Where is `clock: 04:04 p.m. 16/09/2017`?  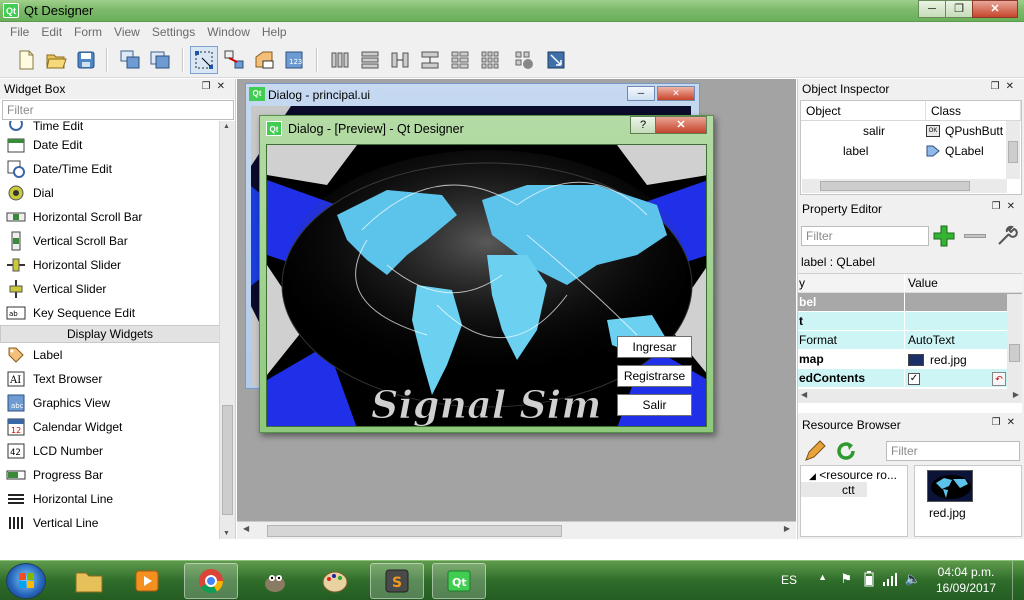 clock: 04:04 p.m. 16/09/2017 is located at coordinates (966, 580).